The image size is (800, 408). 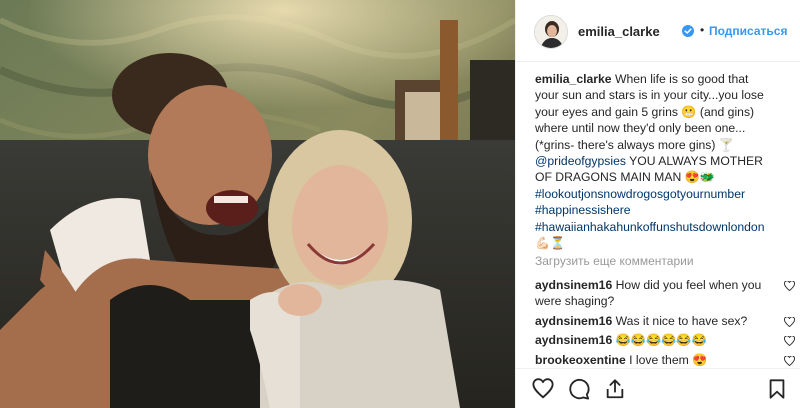 I want to click on post-header: emilia_clarke • Подписаться, so click(x=658, y=31).